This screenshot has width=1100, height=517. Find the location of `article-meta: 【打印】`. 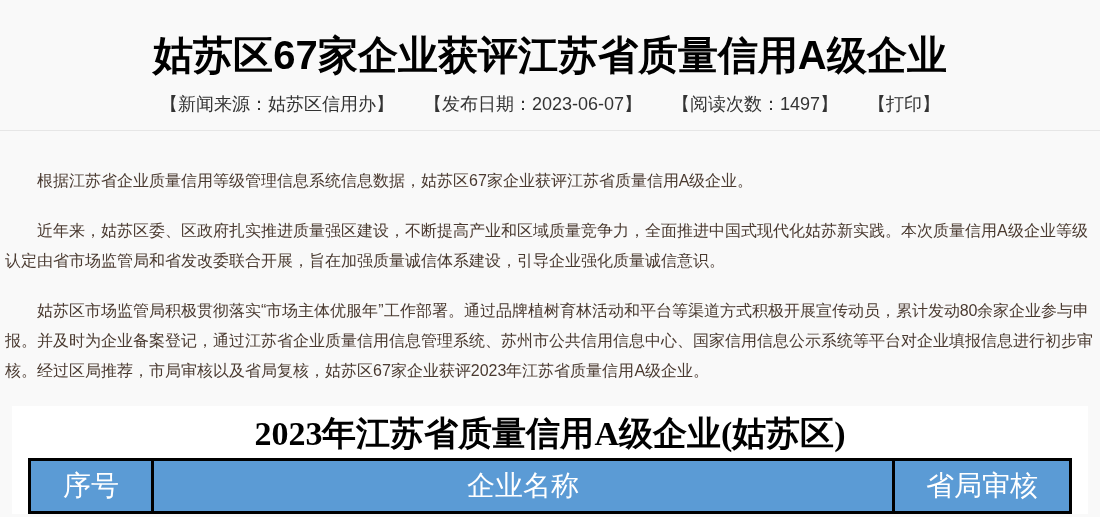

article-meta: 【打印】 is located at coordinates (904, 104).